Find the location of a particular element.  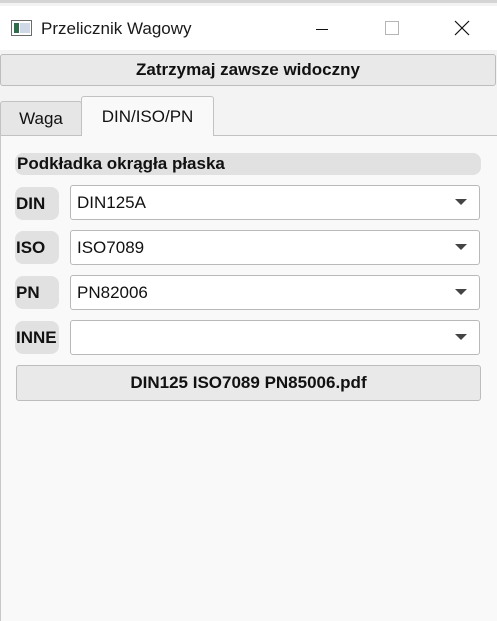

din-select-value: DIN125A is located at coordinates (111, 202).